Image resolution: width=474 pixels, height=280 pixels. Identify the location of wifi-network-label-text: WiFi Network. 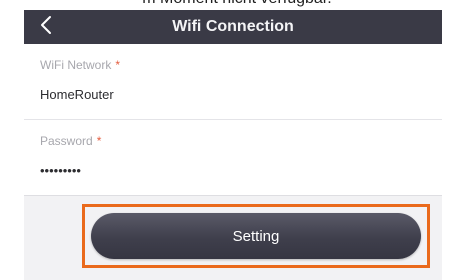
(76, 65).